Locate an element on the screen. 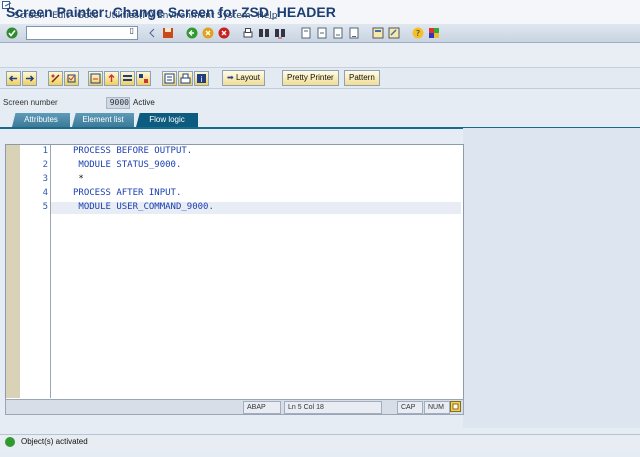  editor-settings-icon is located at coordinates (455, 406).